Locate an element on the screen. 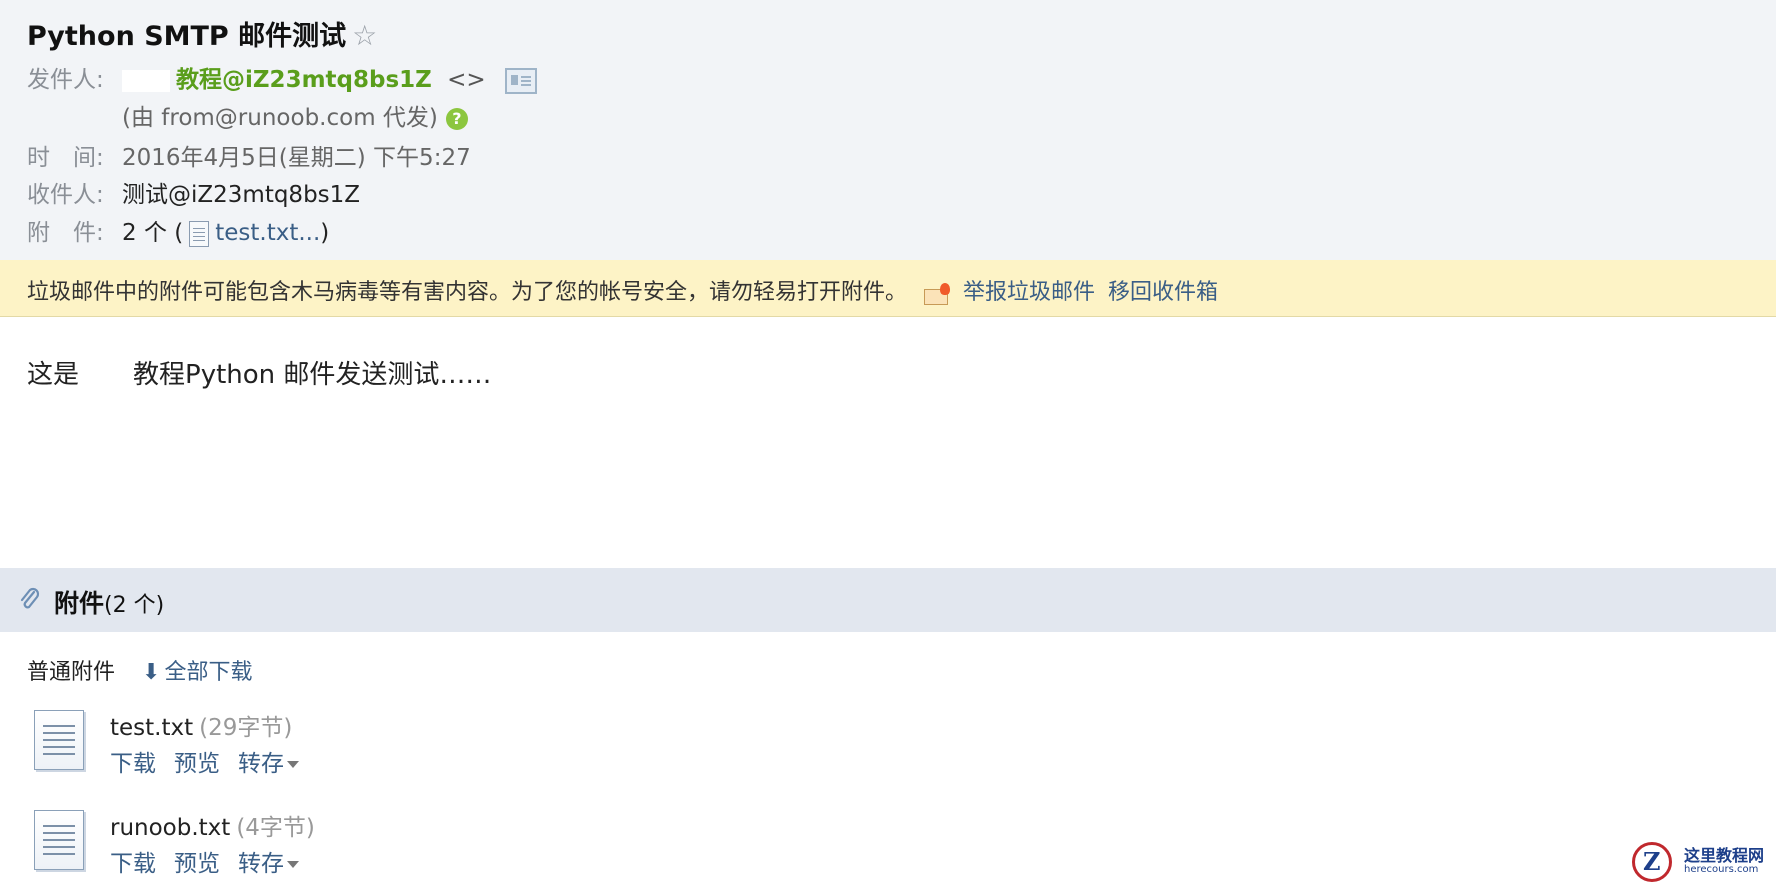 This screenshot has height=888, width=1776. site-watermark-logo: 这里教程网 herecours.com is located at coordinates (1702, 863).